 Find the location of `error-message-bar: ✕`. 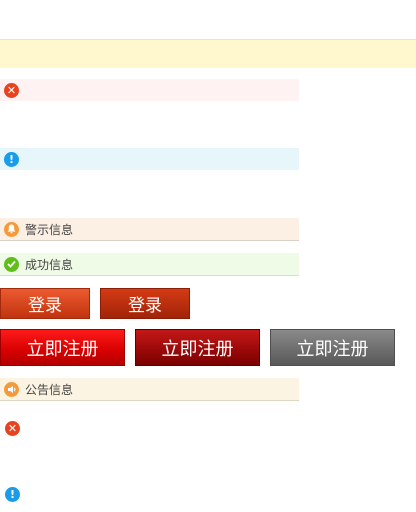

error-message-bar: ✕ is located at coordinates (149, 90).